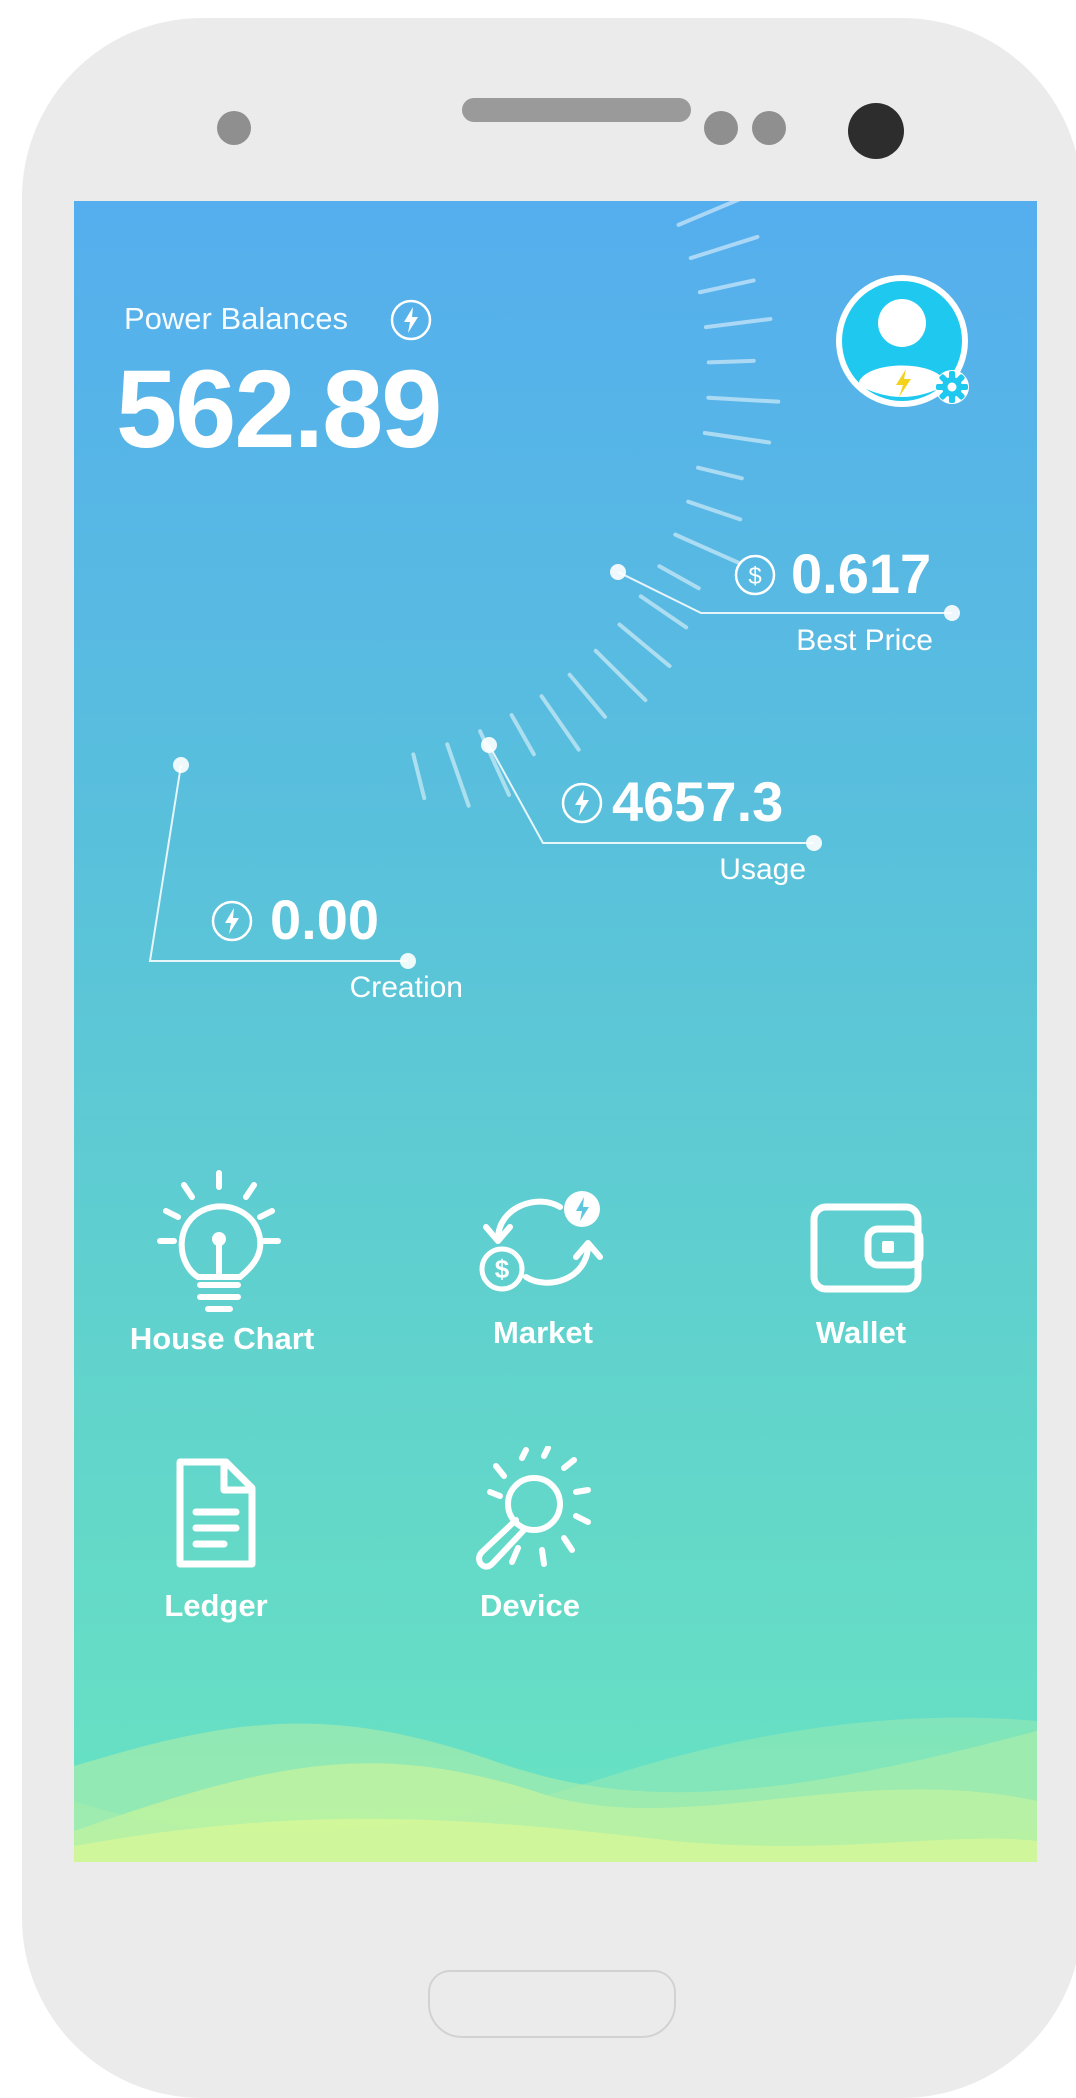 The width and height of the screenshot is (1076, 2098). I want to click on house-chart-button: House Chart, so click(222, 1269).